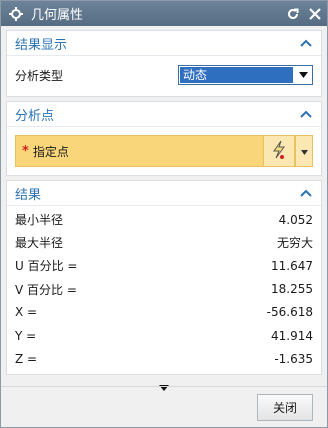  I want to click on result-row-max-radius: 最大半径 无穷大, so click(164, 242).